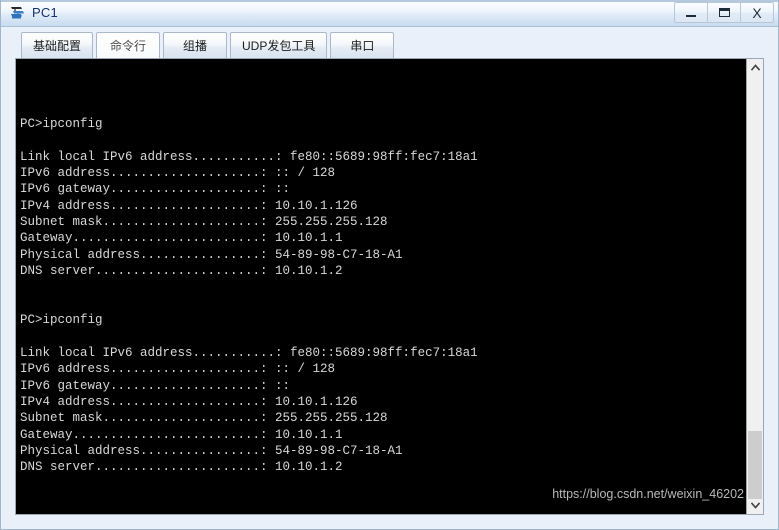 This screenshot has height=530, width=779. I want to click on tab-basic-config: 基础配置, so click(57, 45).